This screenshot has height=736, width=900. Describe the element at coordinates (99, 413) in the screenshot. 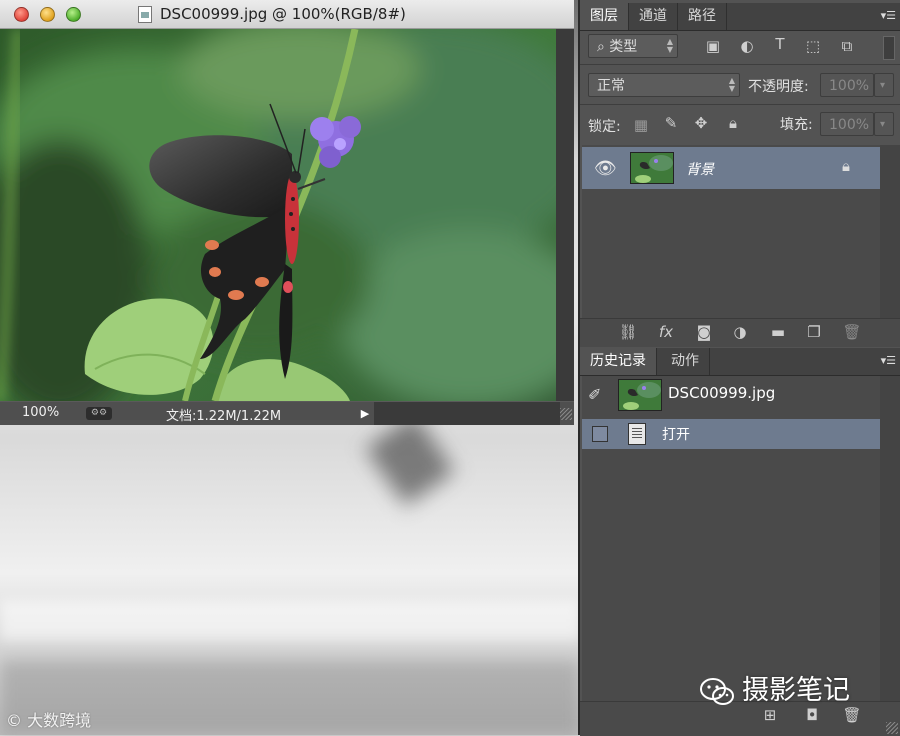

I see `status-options-icon: ⚙⚙` at that location.